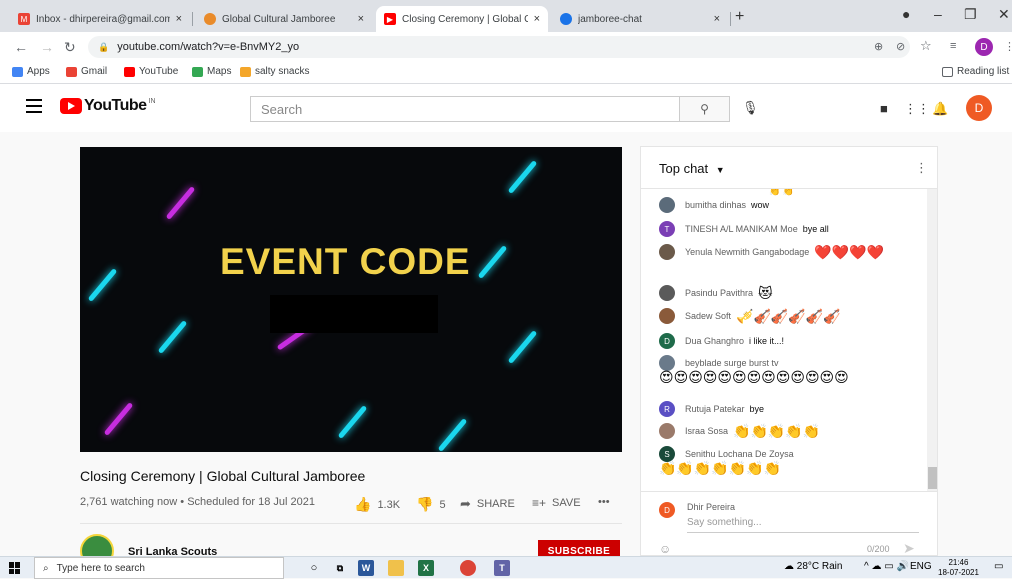 Image resolution: width=1012 pixels, height=579 pixels. Describe the element at coordinates (921, 566) in the screenshot. I see `language-indicator: ENG` at that location.